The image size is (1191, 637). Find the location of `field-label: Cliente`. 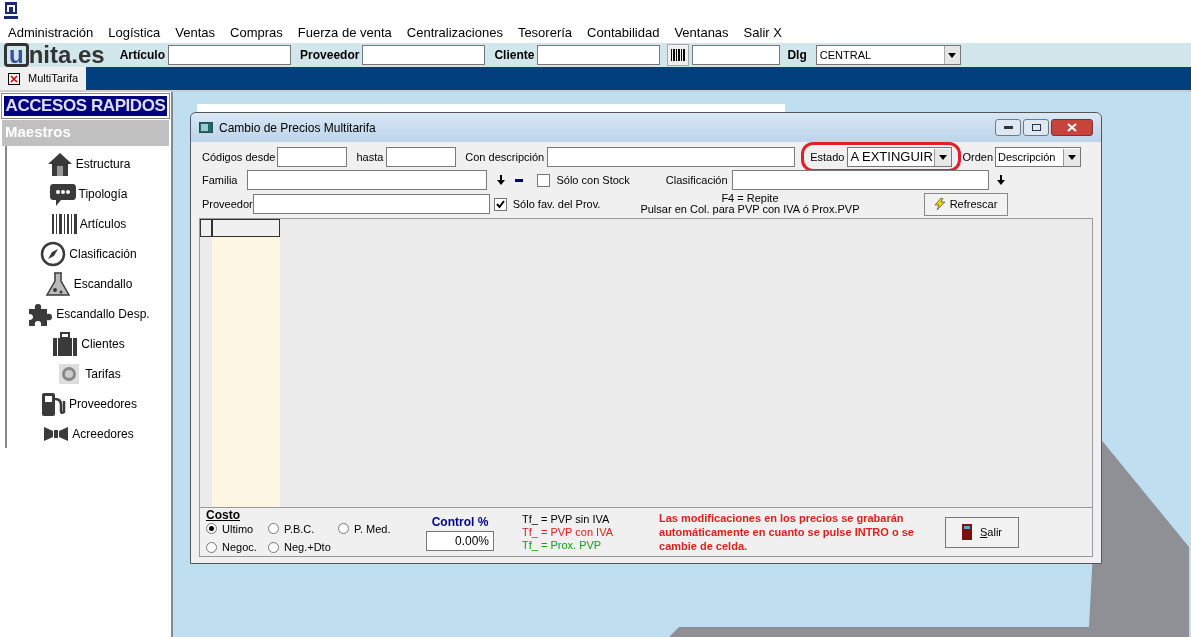

field-label: Cliente is located at coordinates (514, 55).